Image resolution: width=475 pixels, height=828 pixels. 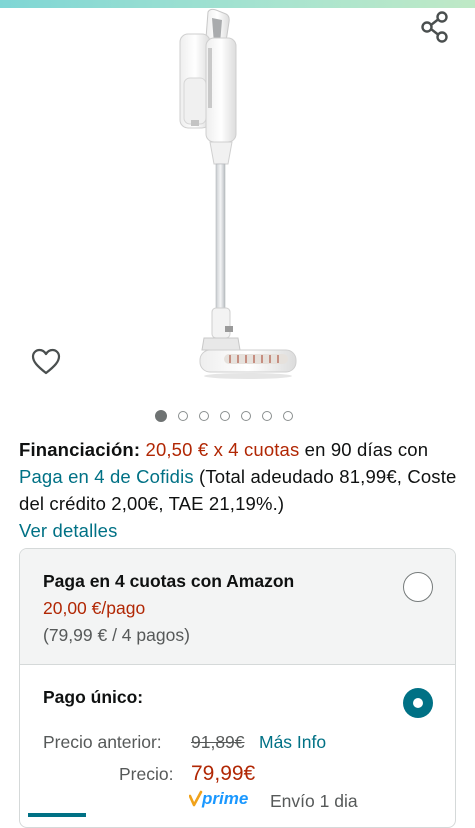 What do you see at coordinates (237, 4) in the screenshot?
I see `top-accent-bar` at bounding box center [237, 4].